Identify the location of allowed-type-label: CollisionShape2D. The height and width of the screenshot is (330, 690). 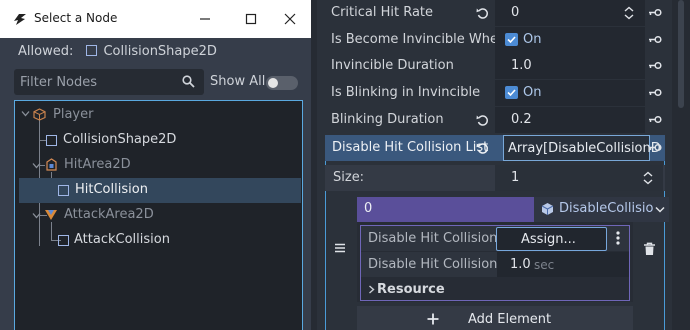
(160, 51).